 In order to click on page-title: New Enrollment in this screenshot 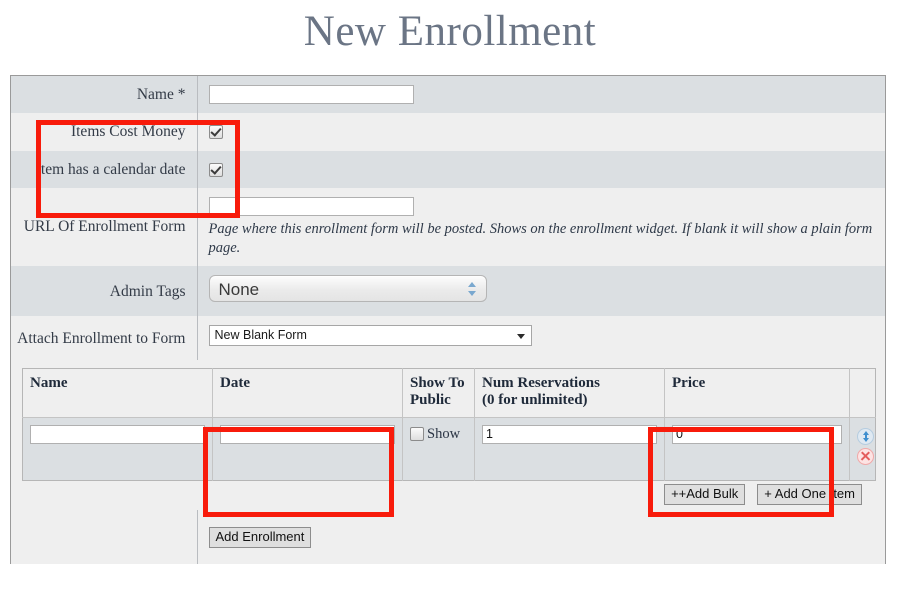, I will do `click(450, 31)`.